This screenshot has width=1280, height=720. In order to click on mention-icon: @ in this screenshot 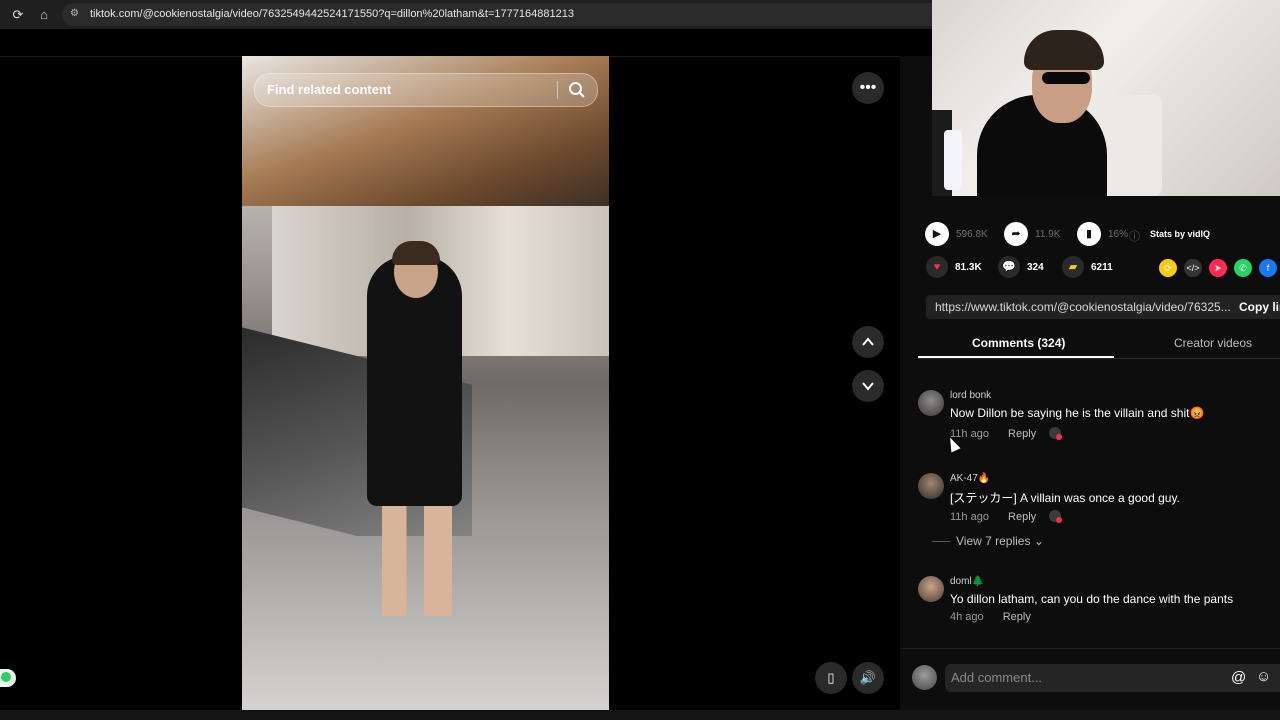, I will do `click(1238, 677)`.